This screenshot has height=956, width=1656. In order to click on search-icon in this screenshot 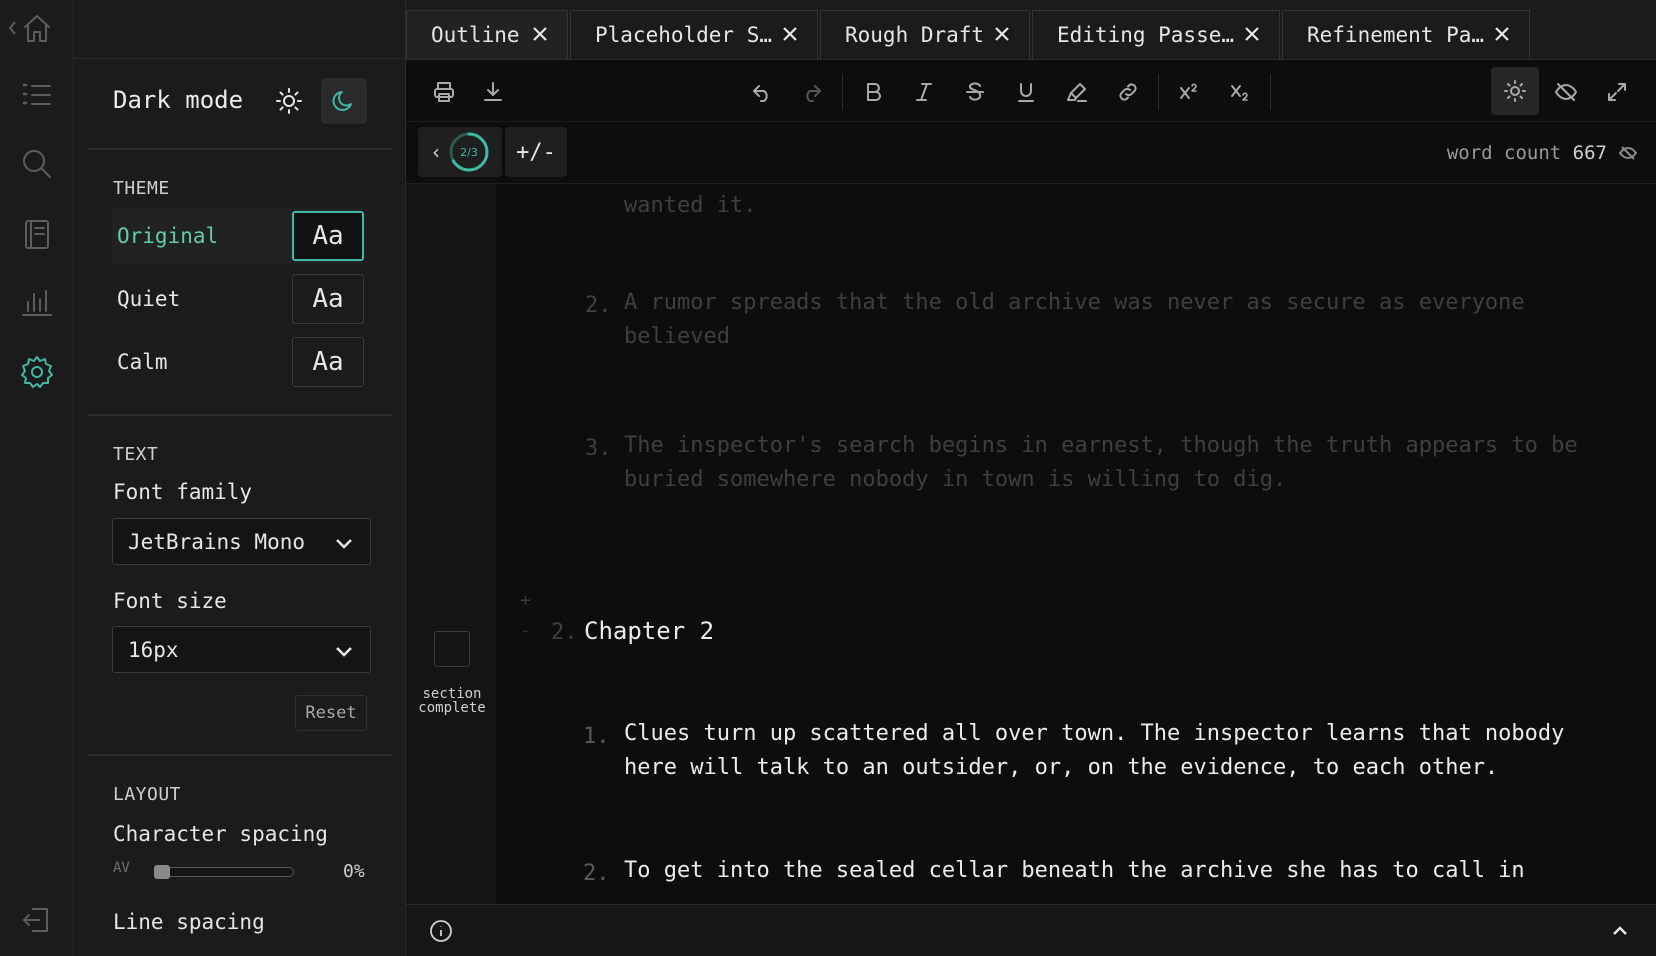, I will do `click(37, 164)`.